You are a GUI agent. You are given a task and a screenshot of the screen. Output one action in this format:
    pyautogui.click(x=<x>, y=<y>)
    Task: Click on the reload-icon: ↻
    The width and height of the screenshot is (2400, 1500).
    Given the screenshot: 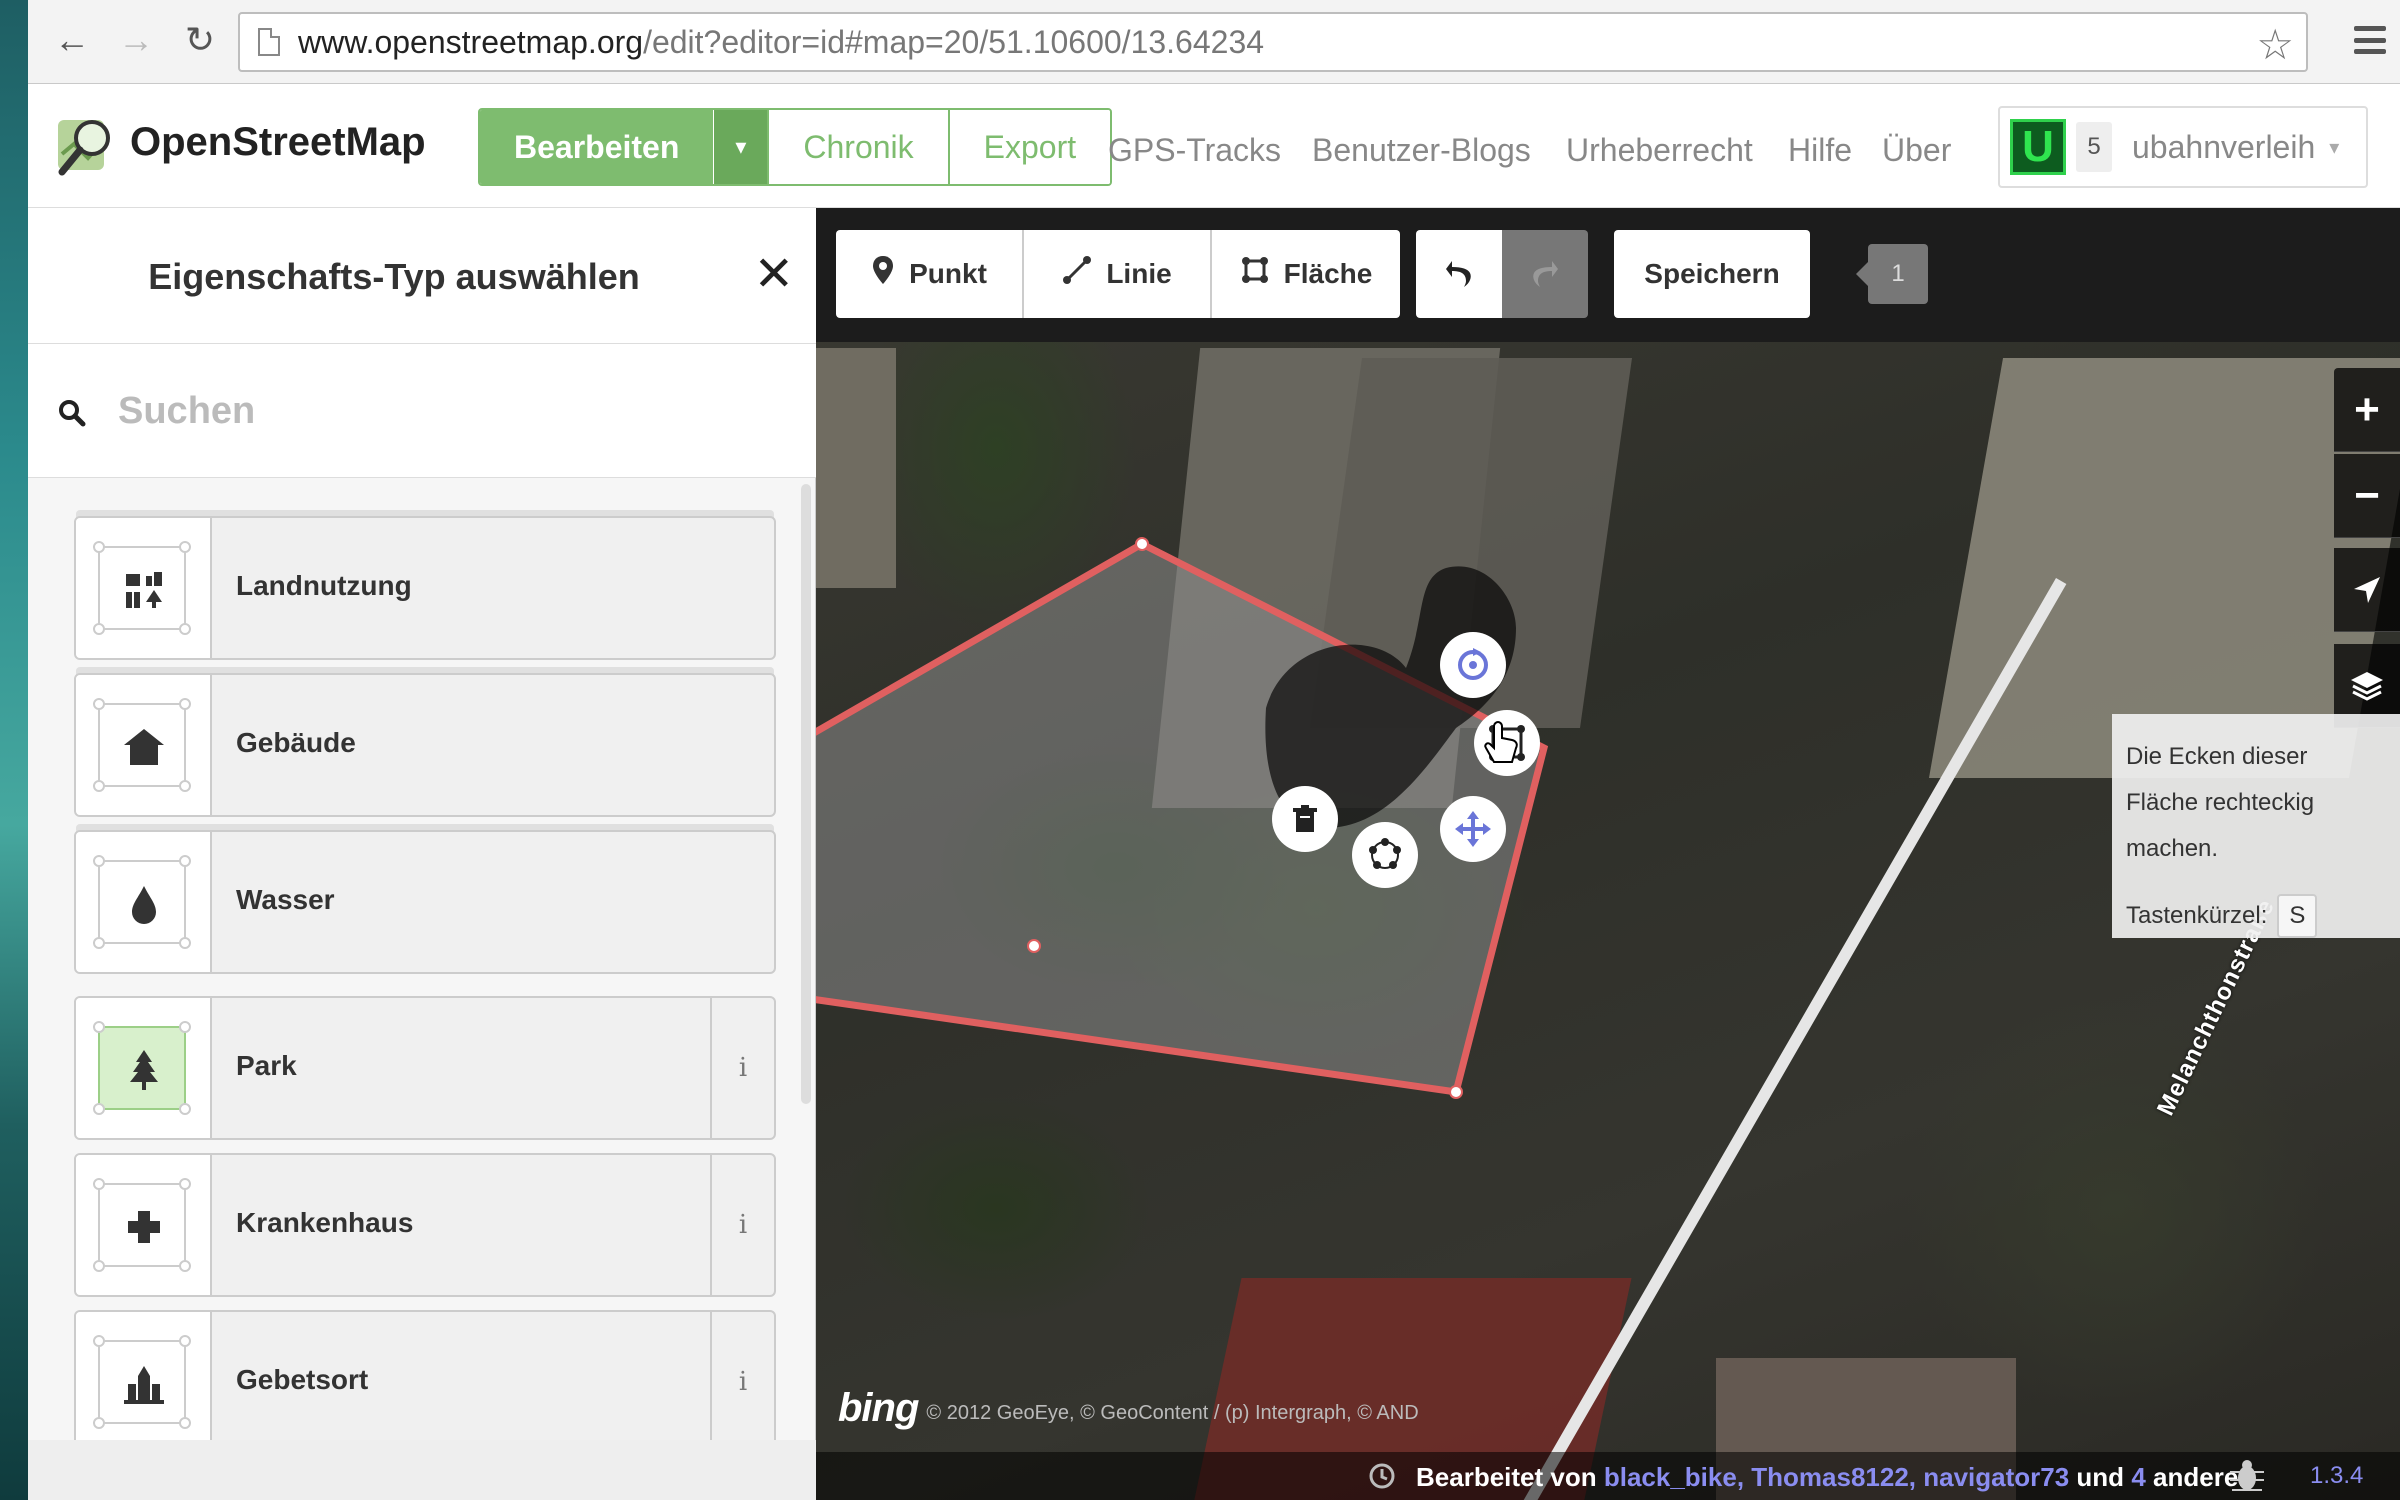 What is the action you would take?
    pyautogui.click(x=200, y=40)
    